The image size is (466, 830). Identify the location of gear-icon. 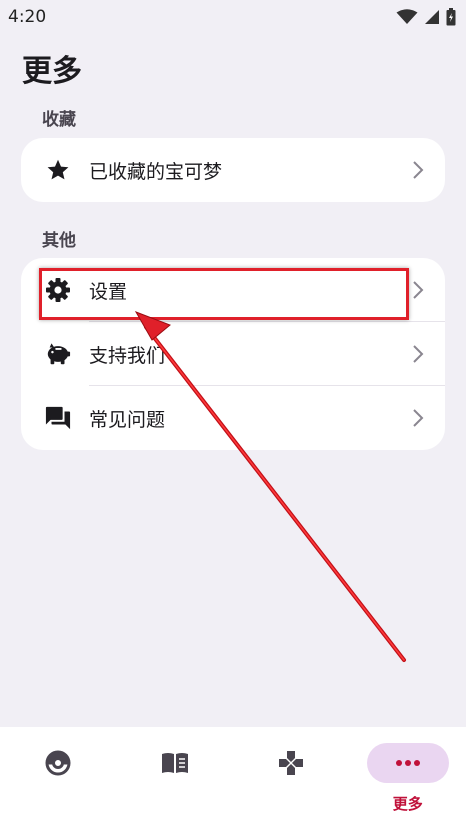
(58, 290).